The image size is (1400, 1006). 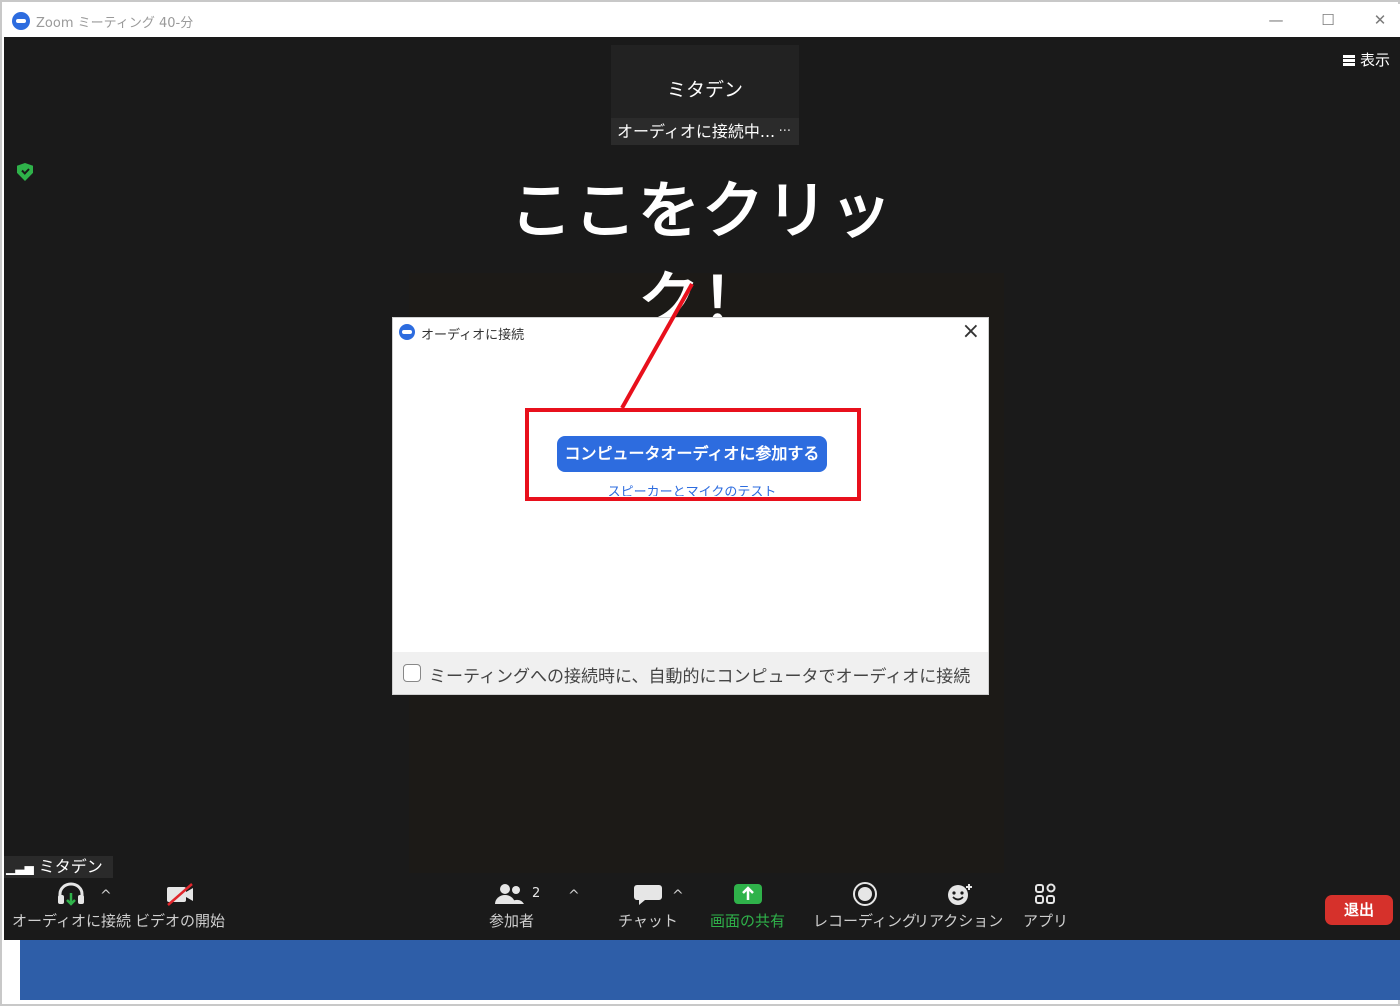 I want to click on leave-button: 退出, so click(x=1359, y=910).